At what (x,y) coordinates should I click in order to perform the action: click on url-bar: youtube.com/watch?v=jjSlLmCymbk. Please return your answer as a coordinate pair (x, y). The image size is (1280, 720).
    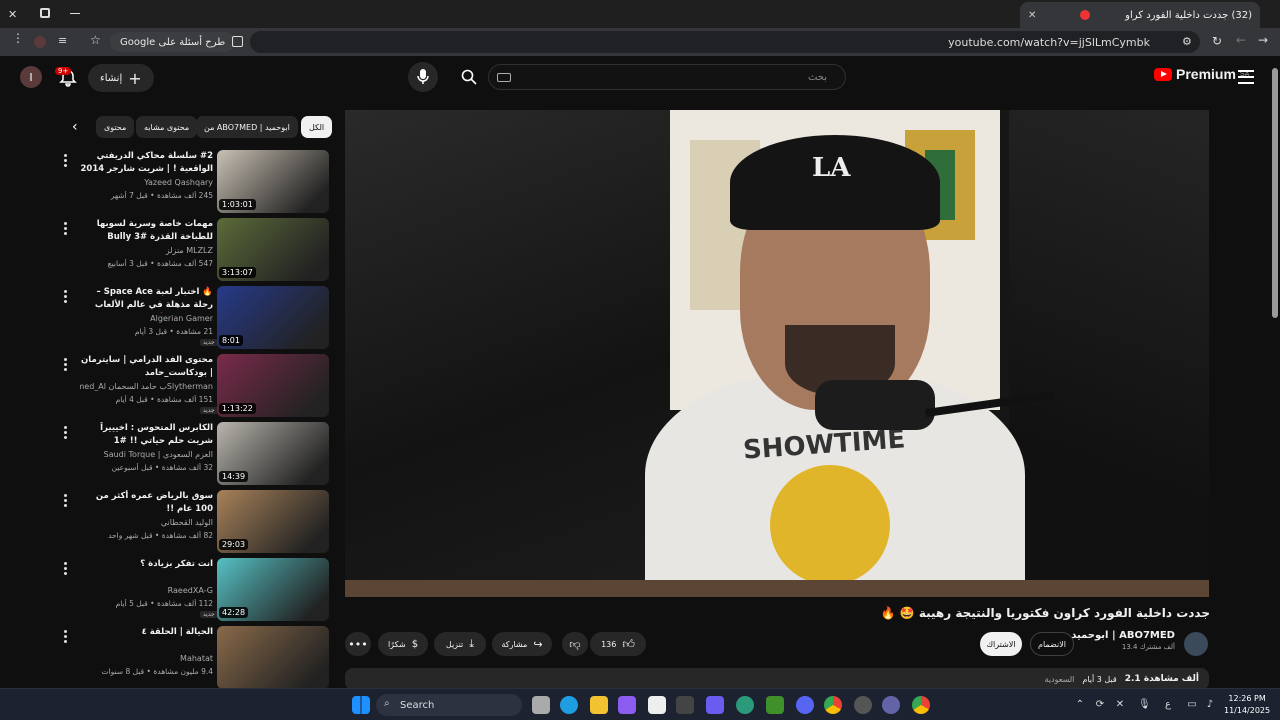
    Looking at the image, I should click on (725, 42).